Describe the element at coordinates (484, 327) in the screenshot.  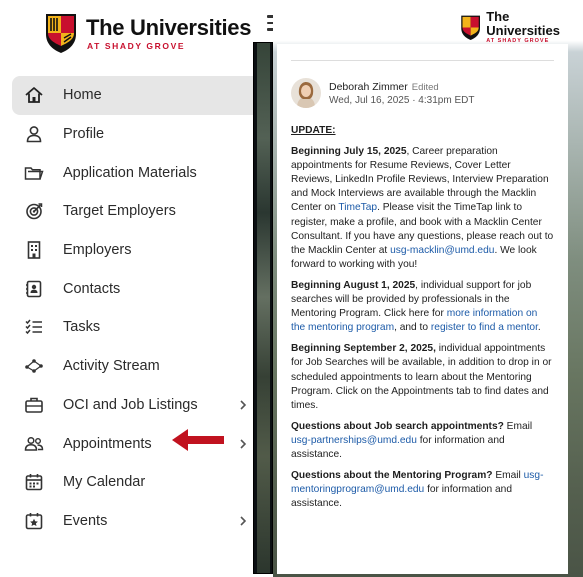
I see `register-mentor-link: register to find a mentor` at that location.